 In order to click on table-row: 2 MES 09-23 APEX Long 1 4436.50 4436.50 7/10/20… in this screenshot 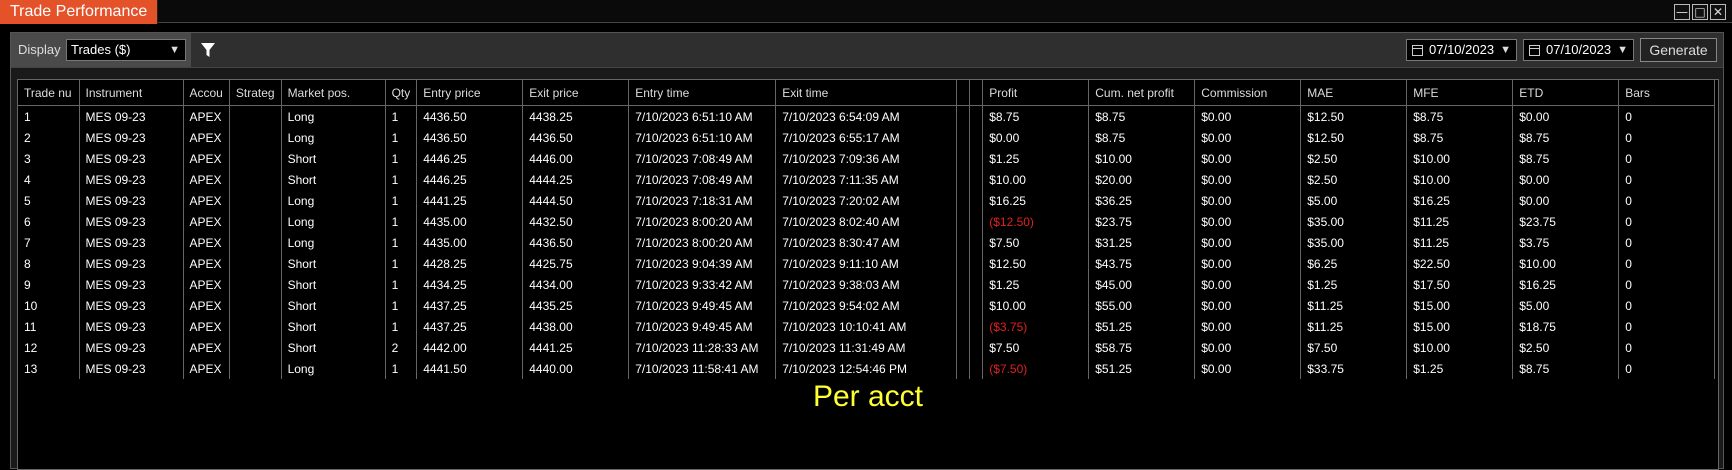, I will do `click(867, 137)`.